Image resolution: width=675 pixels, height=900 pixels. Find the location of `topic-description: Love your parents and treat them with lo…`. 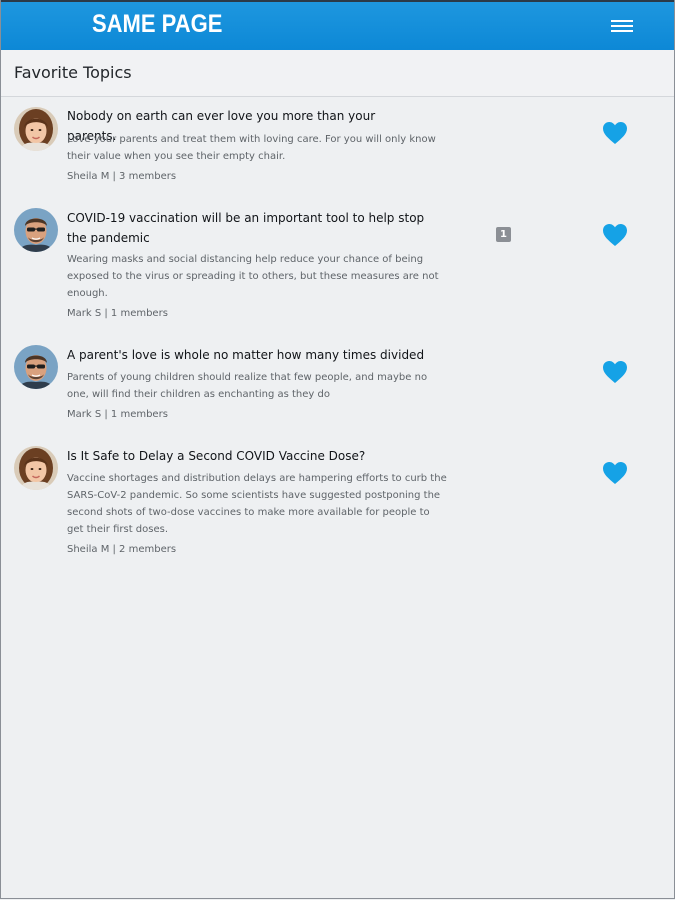

topic-description: Love your parents and treat them with lo… is located at coordinates (251, 148).